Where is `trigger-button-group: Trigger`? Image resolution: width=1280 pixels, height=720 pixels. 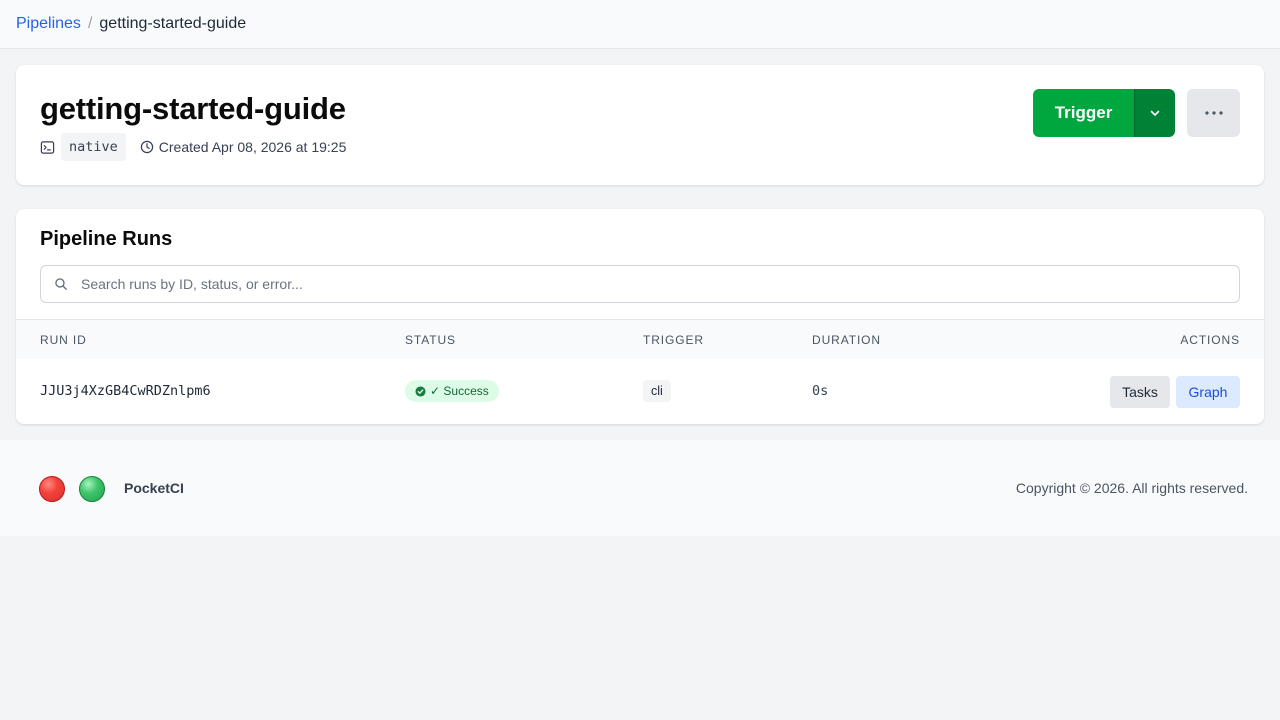 trigger-button-group: Trigger is located at coordinates (1104, 113).